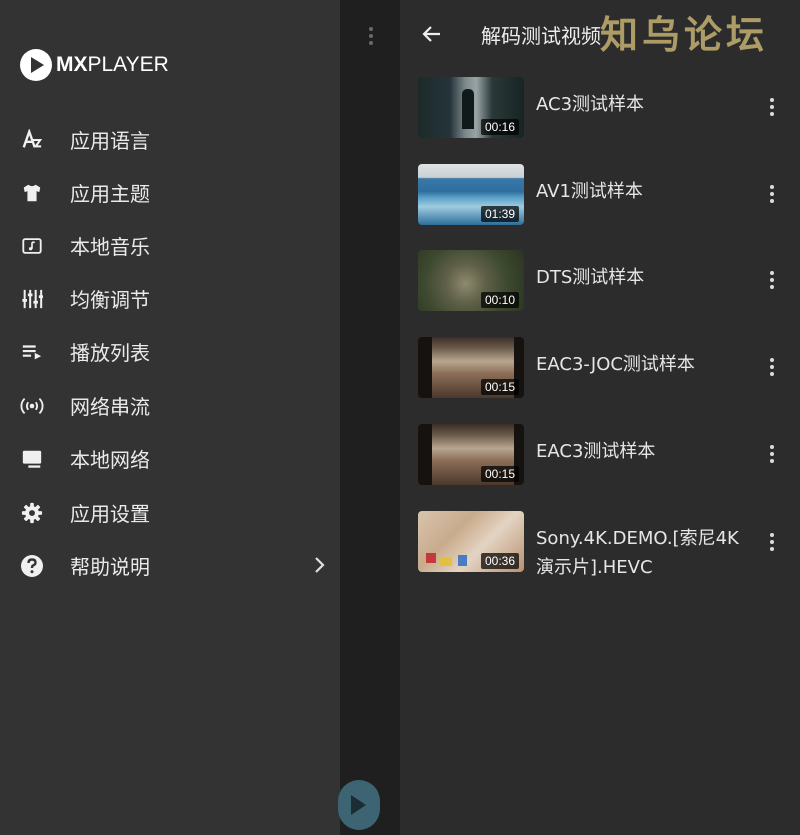 The image size is (800, 835). What do you see at coordinates (170, 565) in the screenshot?
I see `menu-item-help: 帮助说明` at bounding box center [170, 565].